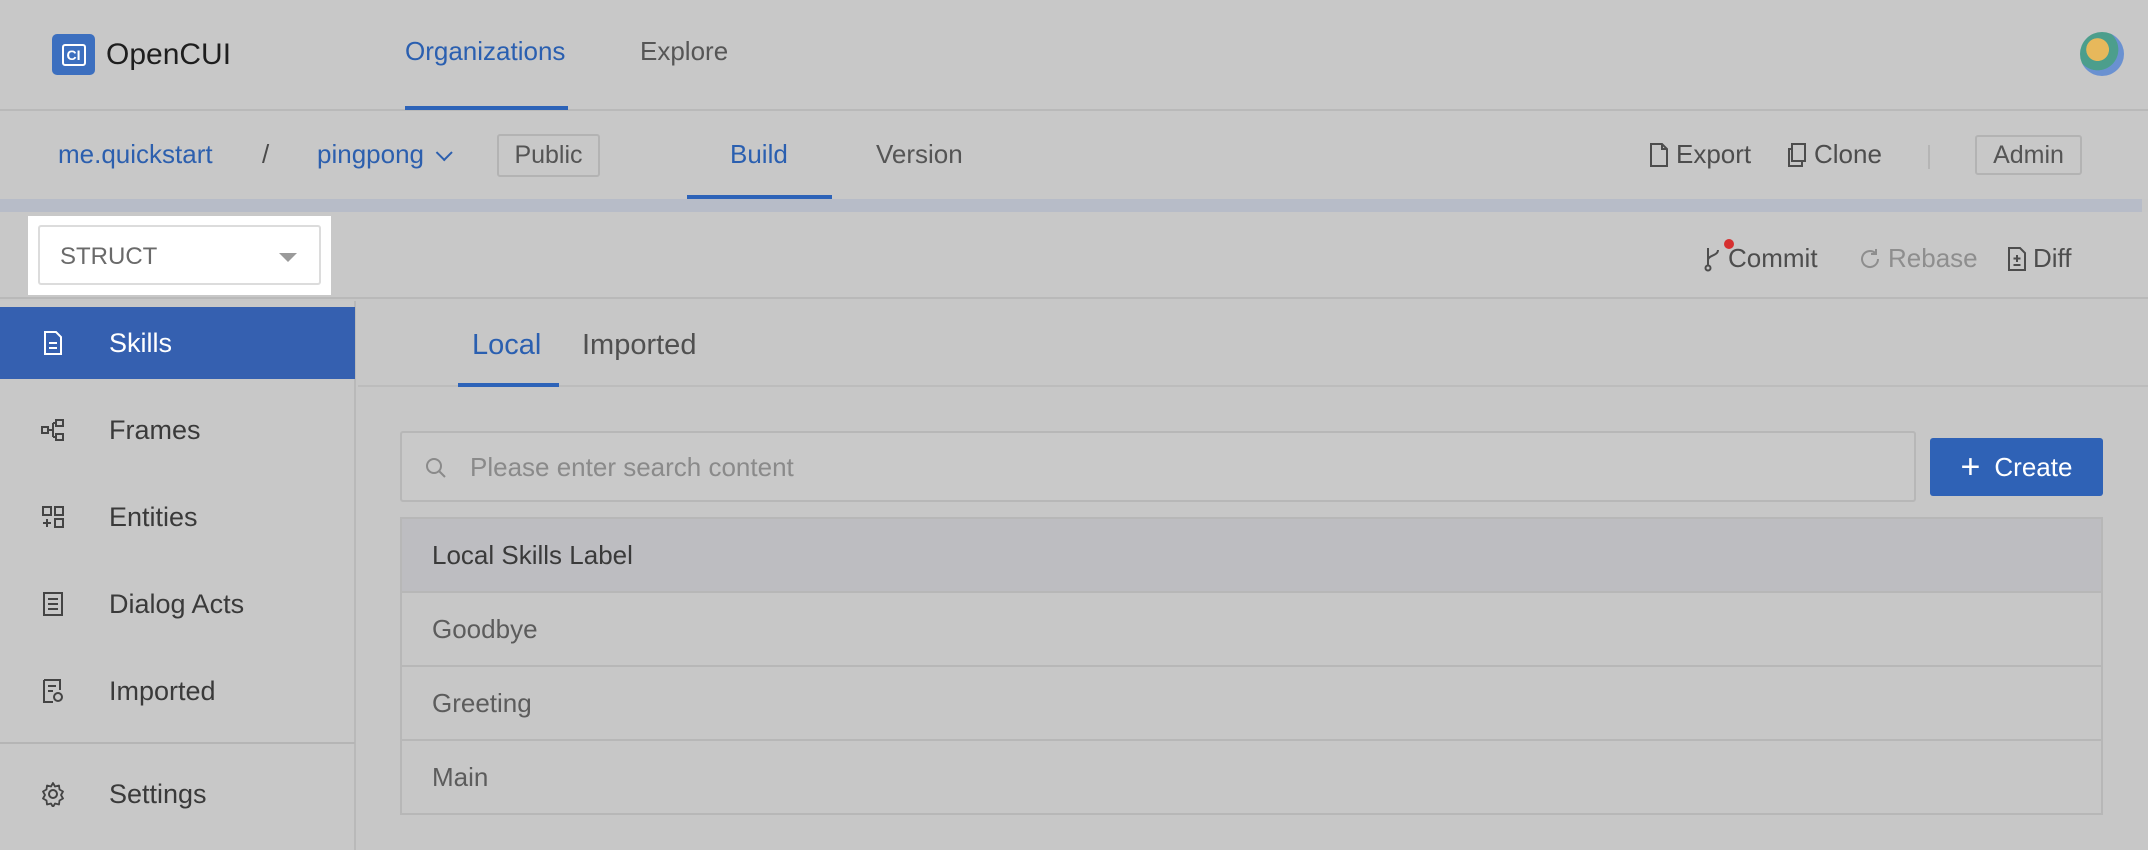 The image size is (2148, 850). I want to click on app-logo: CI OpenCUI, so click(141, 54).